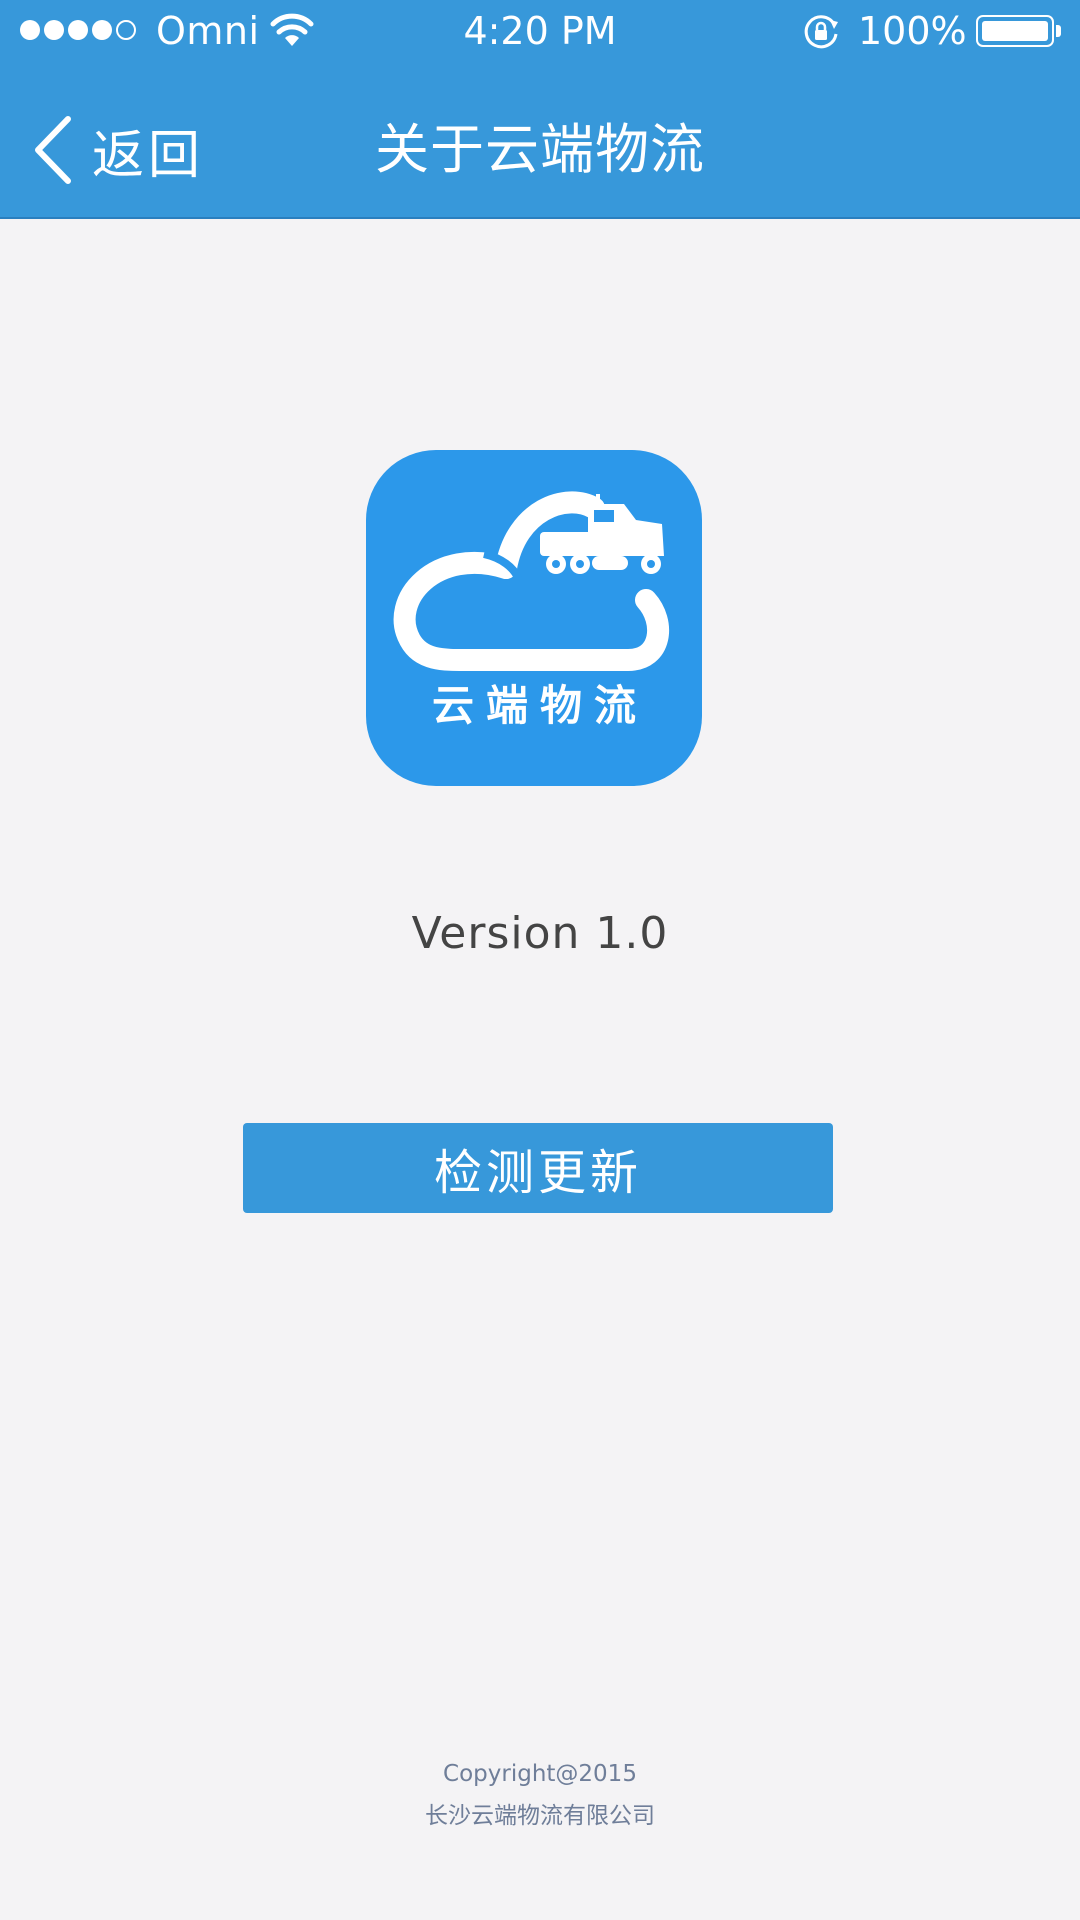 The image size is (1080, 1920). I want to click on battery-percentage: 100%, so click(912, 31).